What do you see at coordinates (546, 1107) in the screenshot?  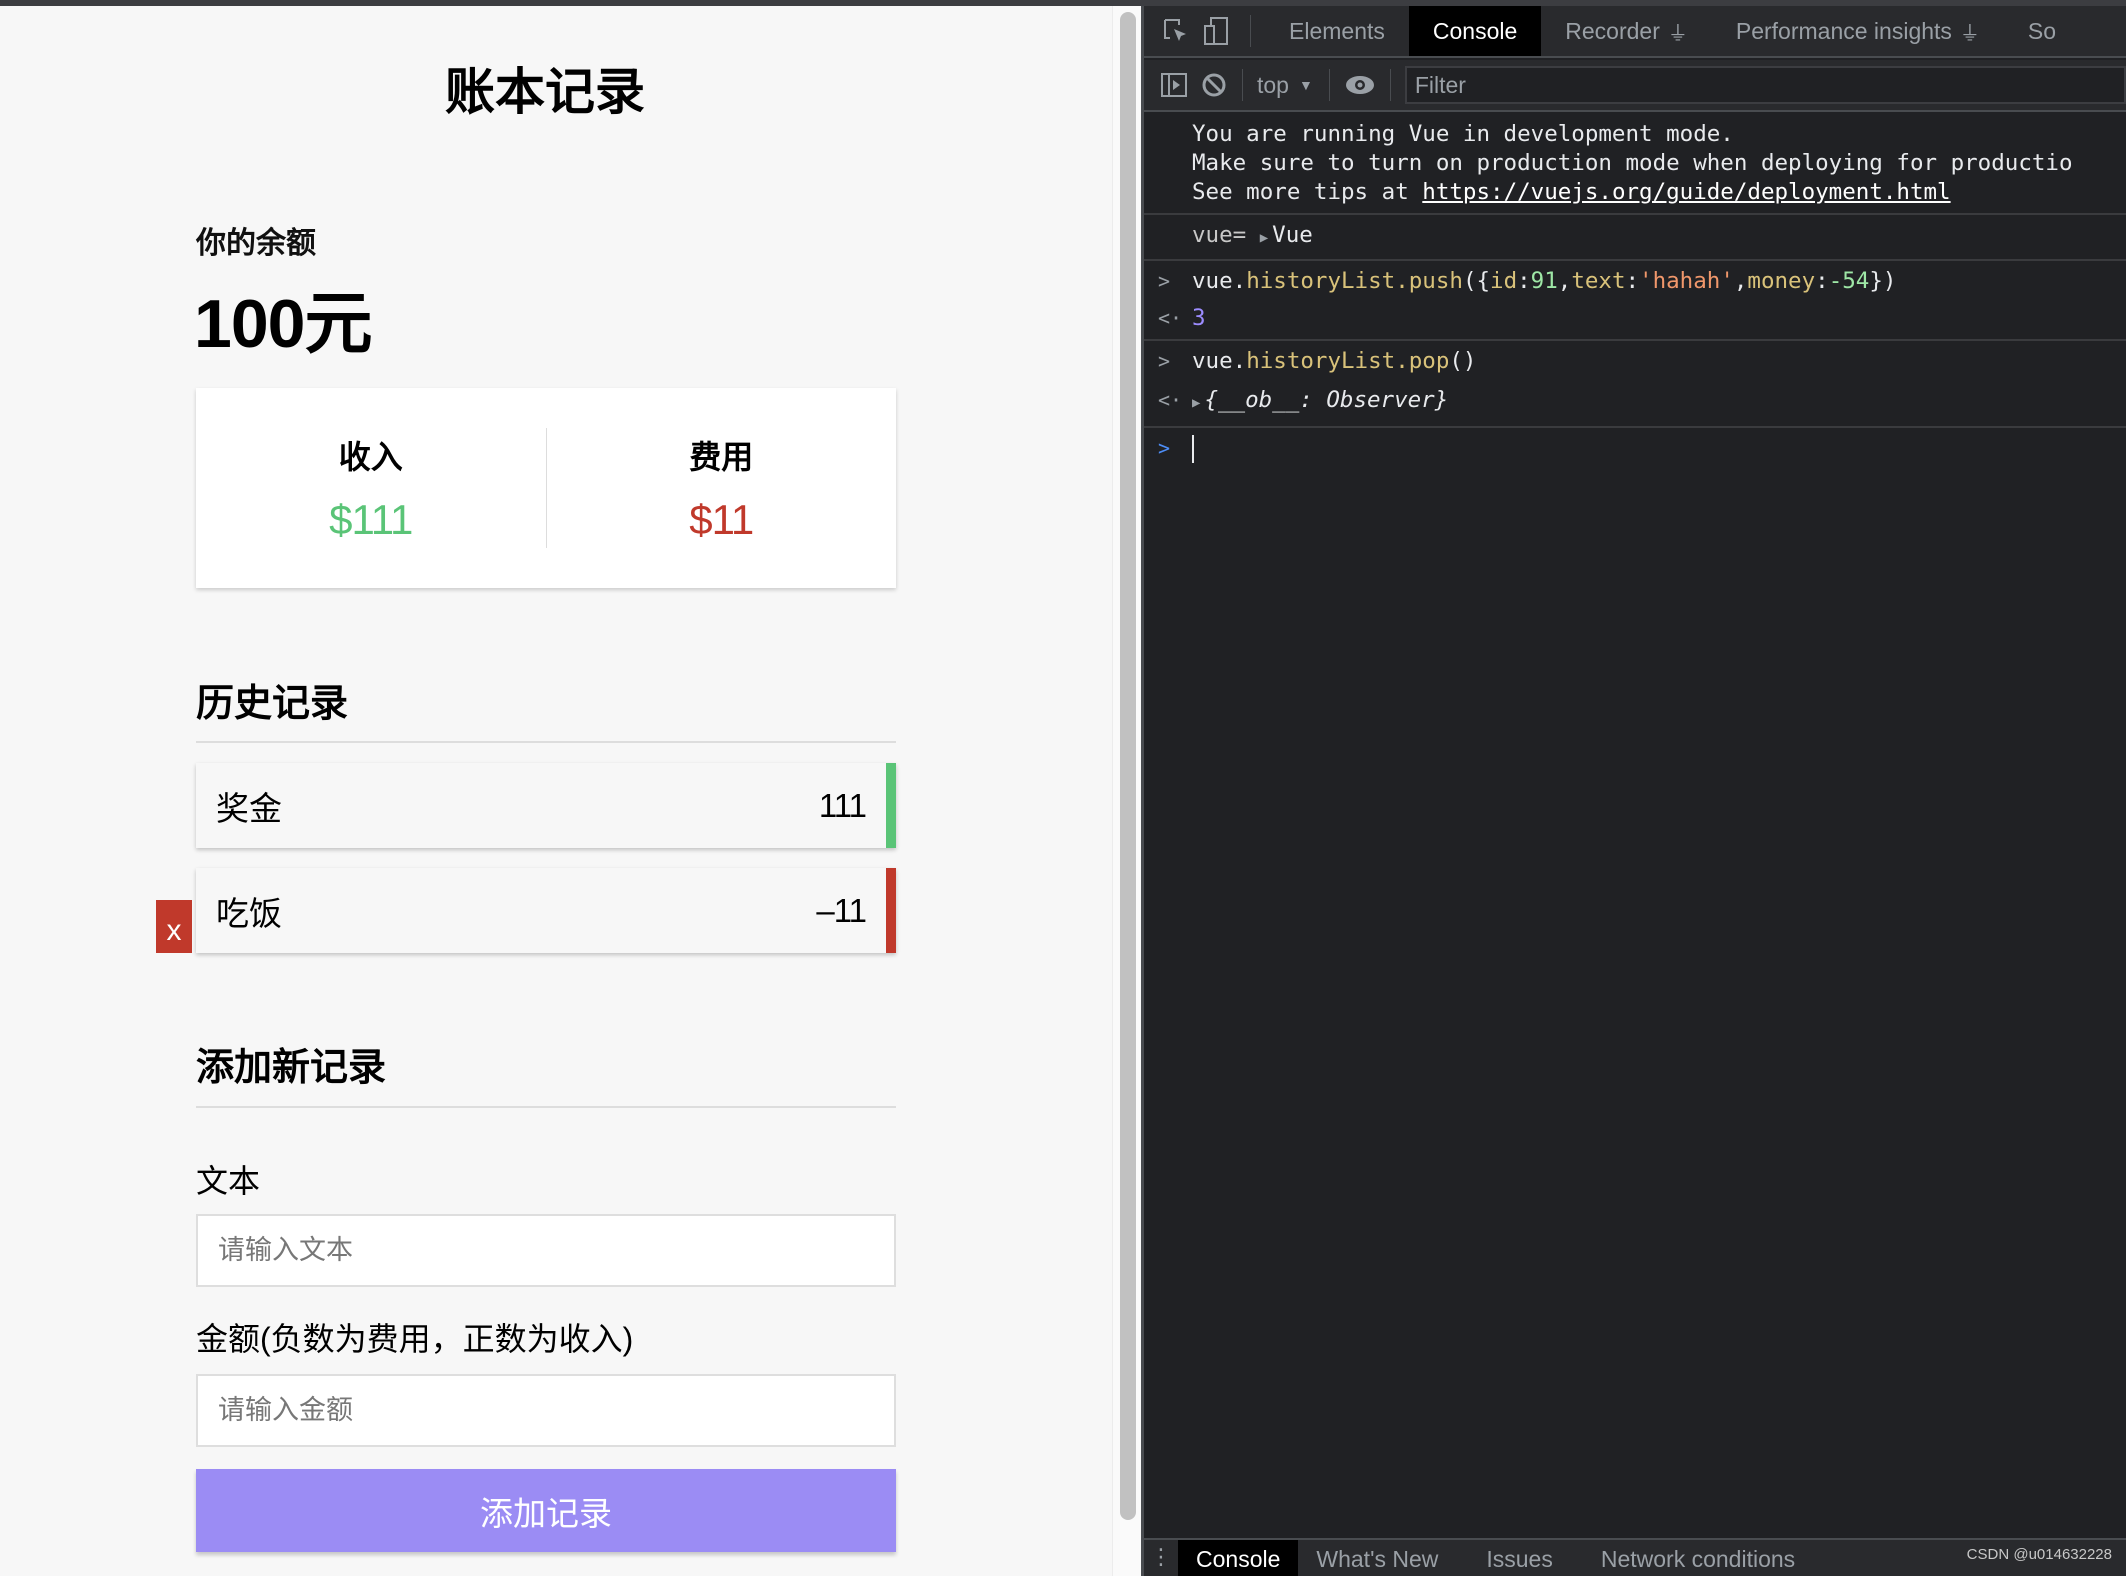 I see `add-record-divider` at bounding box center [546, 1107].